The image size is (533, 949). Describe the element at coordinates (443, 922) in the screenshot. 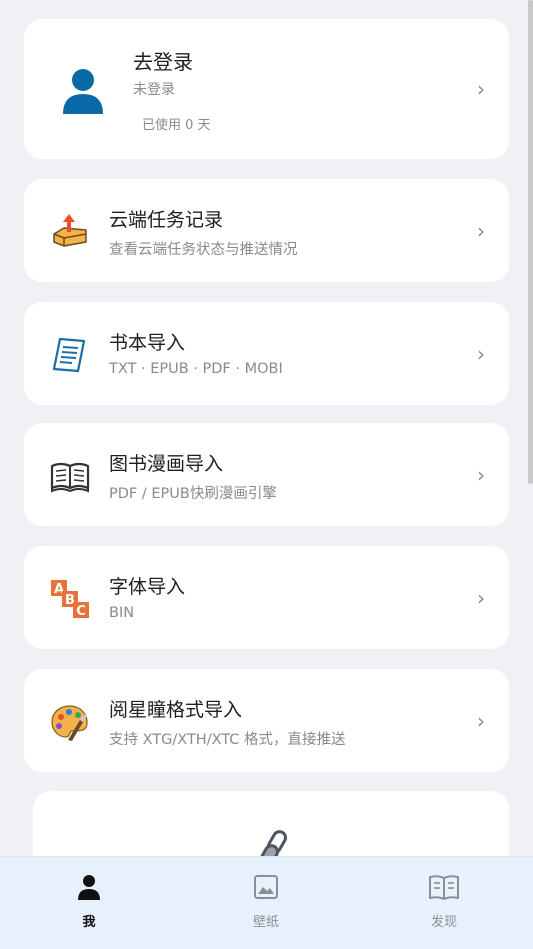

I see `tab-discover-label: 发现` at that location.